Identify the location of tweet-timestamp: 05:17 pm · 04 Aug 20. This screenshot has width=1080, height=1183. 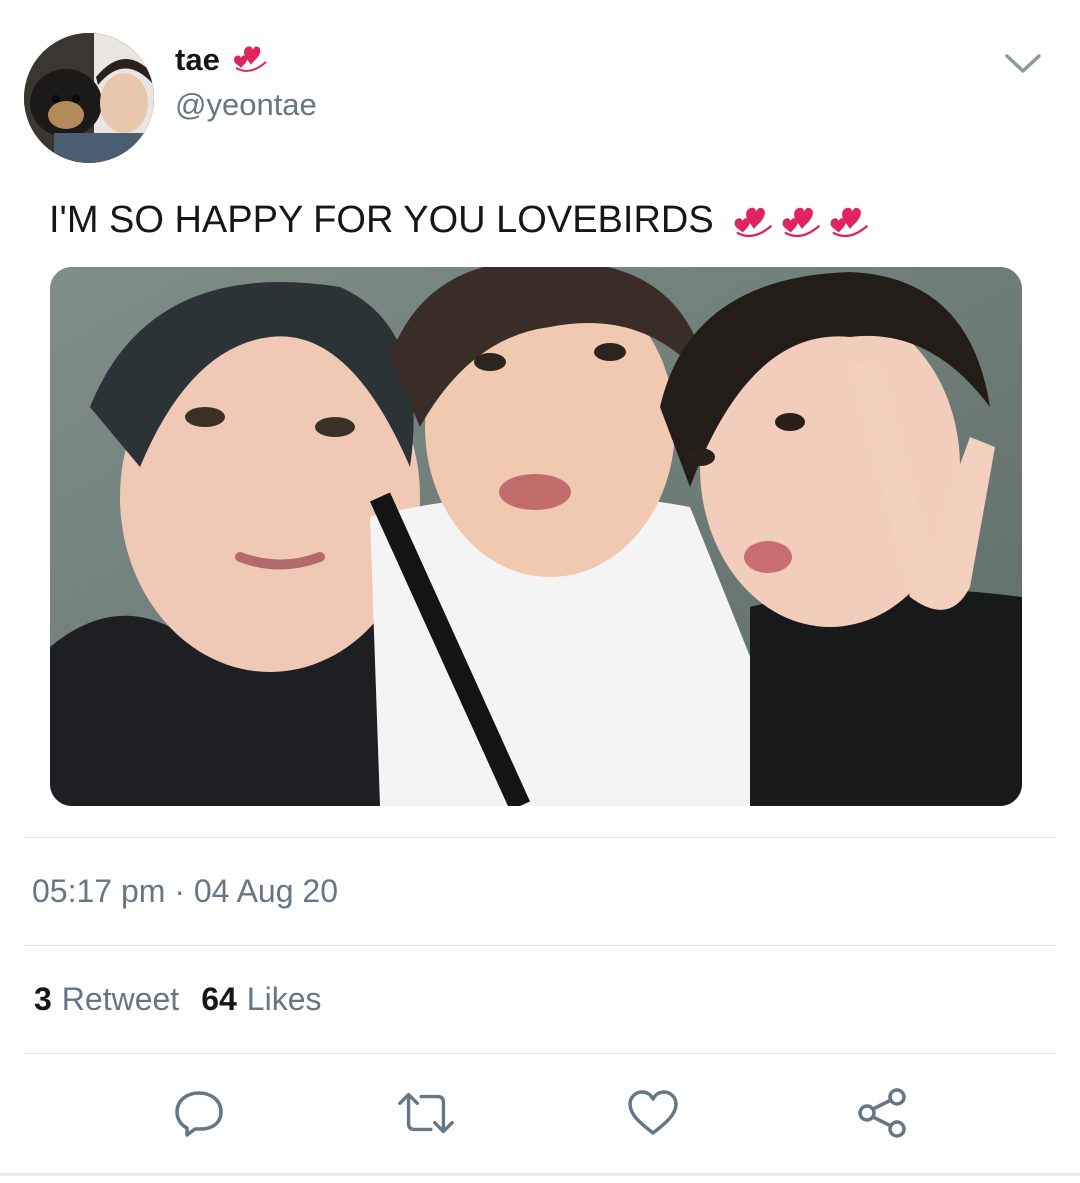
(185, 891).